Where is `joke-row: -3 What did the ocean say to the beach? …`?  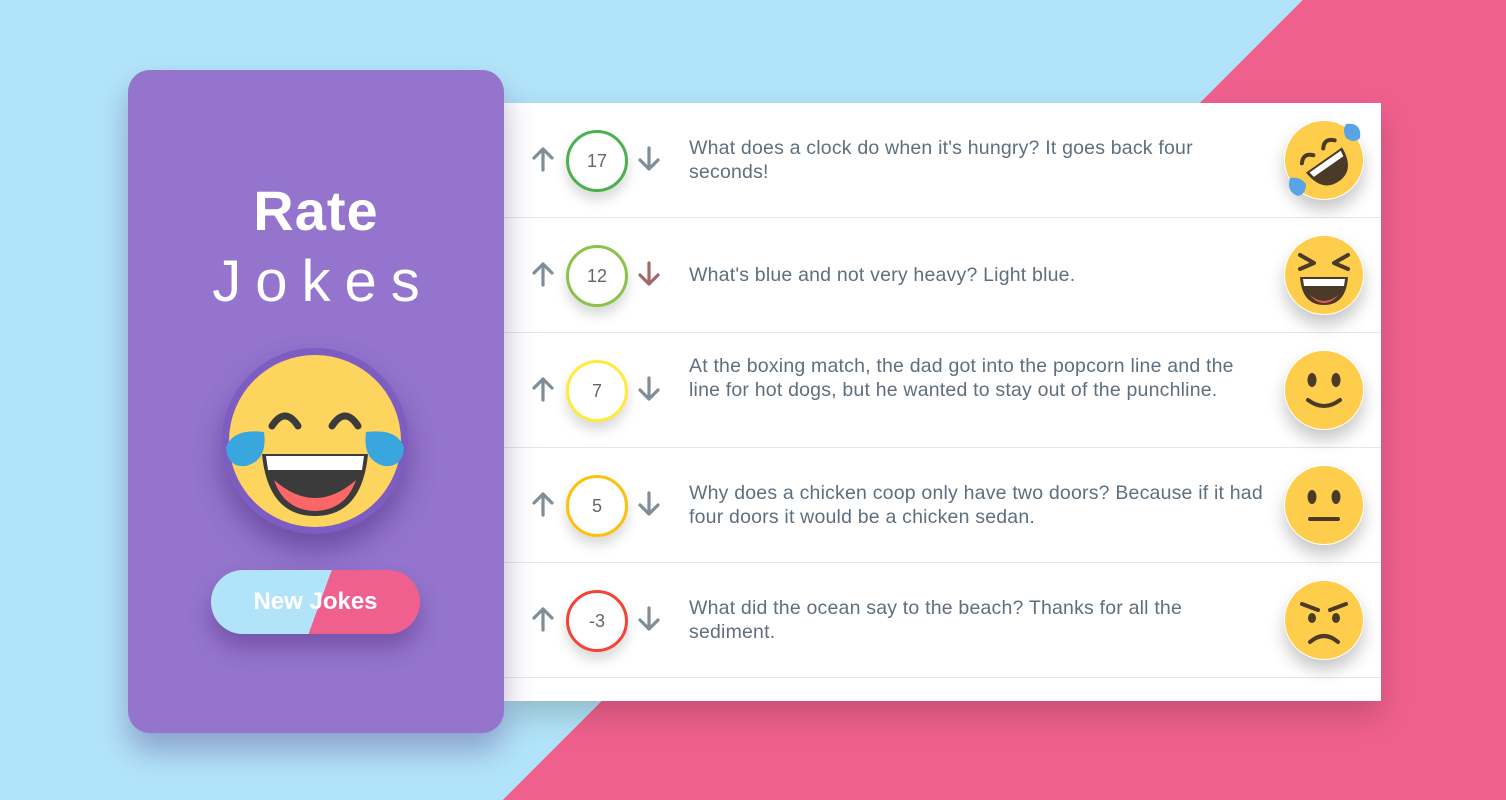
joke-row: -3 What did the ocean say to the beach? … is located at coordinates (942, 620).